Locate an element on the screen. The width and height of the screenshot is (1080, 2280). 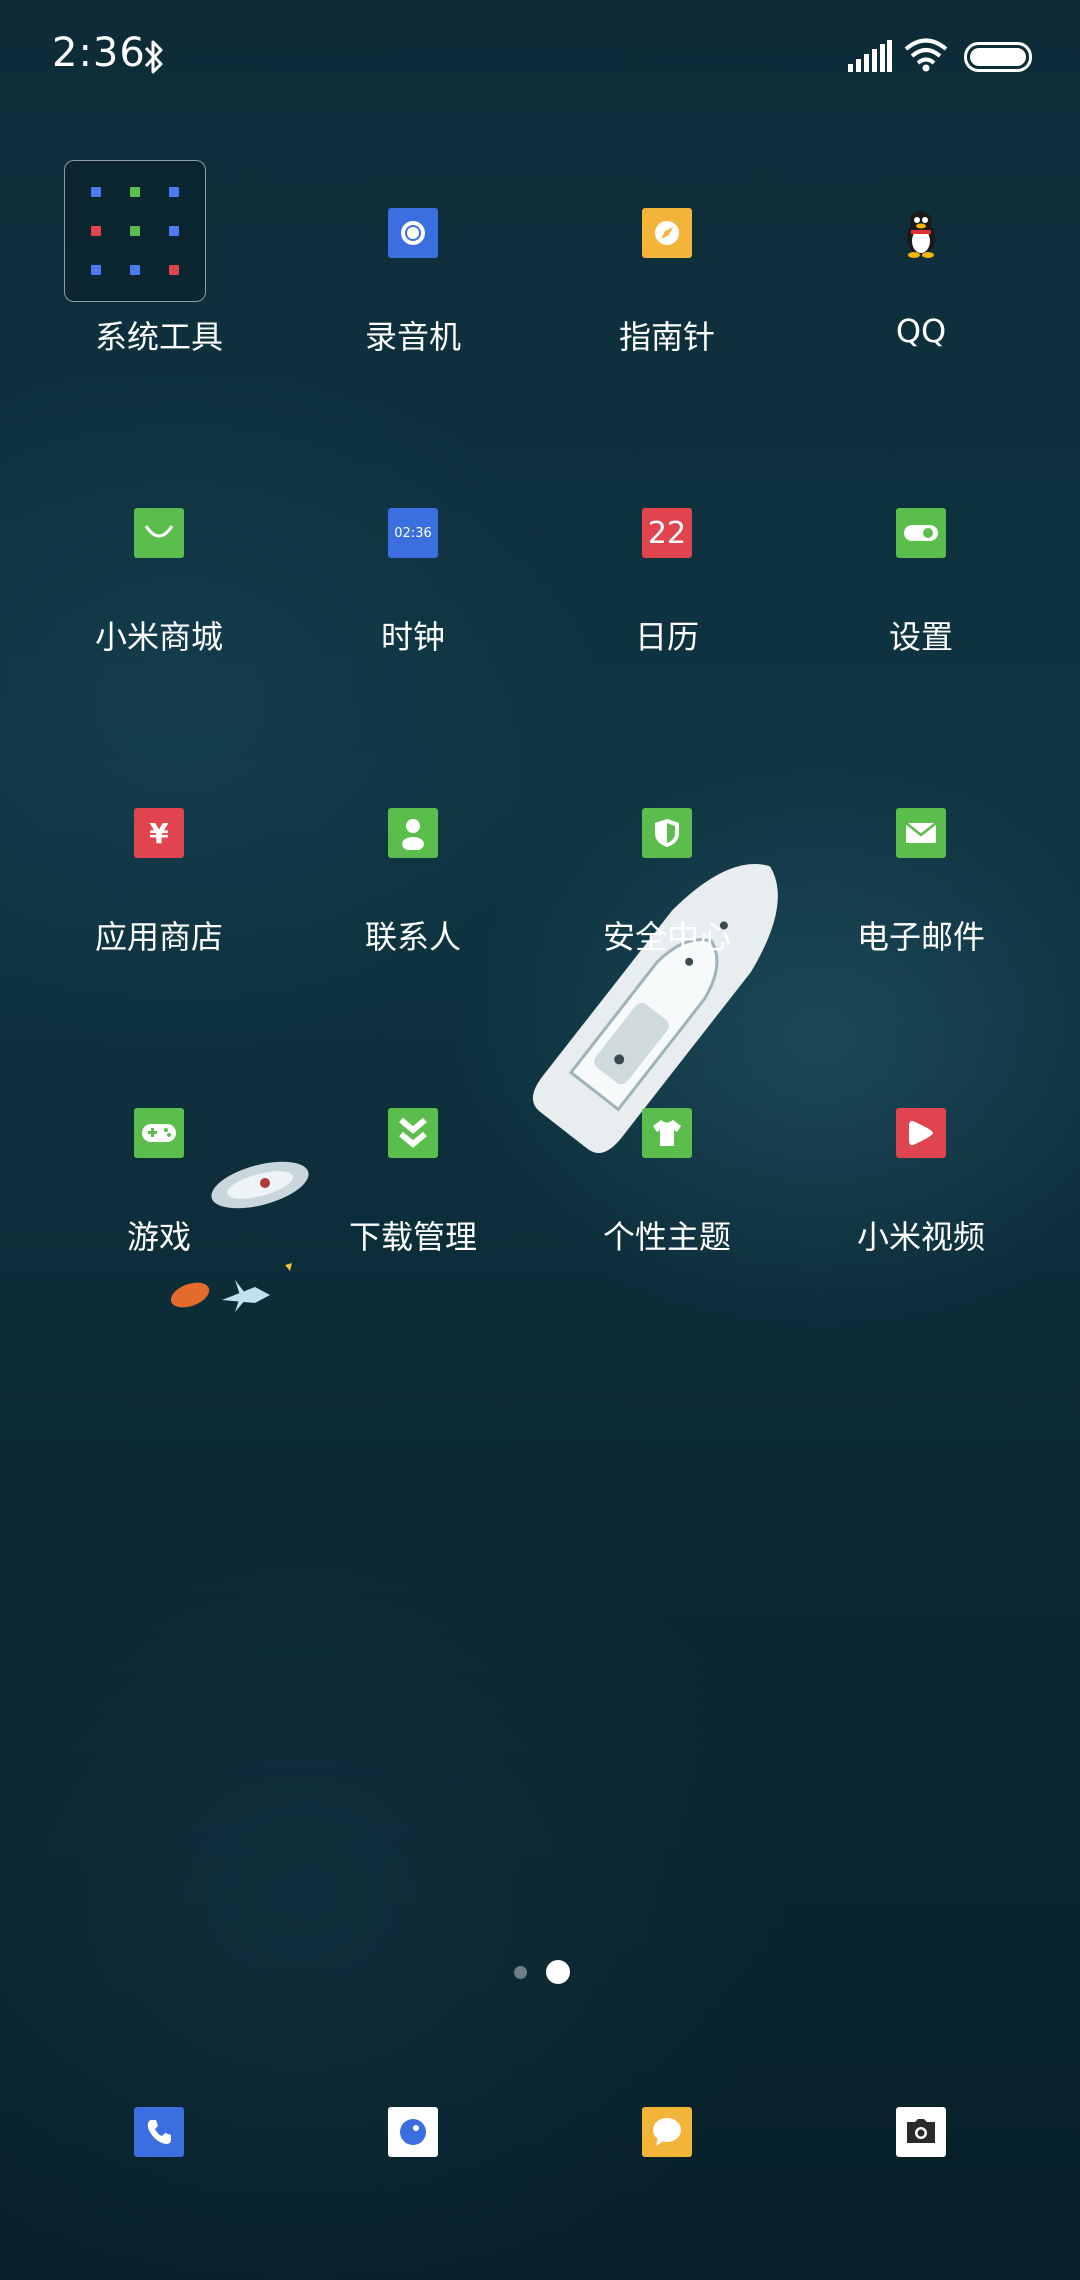
app-label: 时钟 is located at coordinates (412, 637).